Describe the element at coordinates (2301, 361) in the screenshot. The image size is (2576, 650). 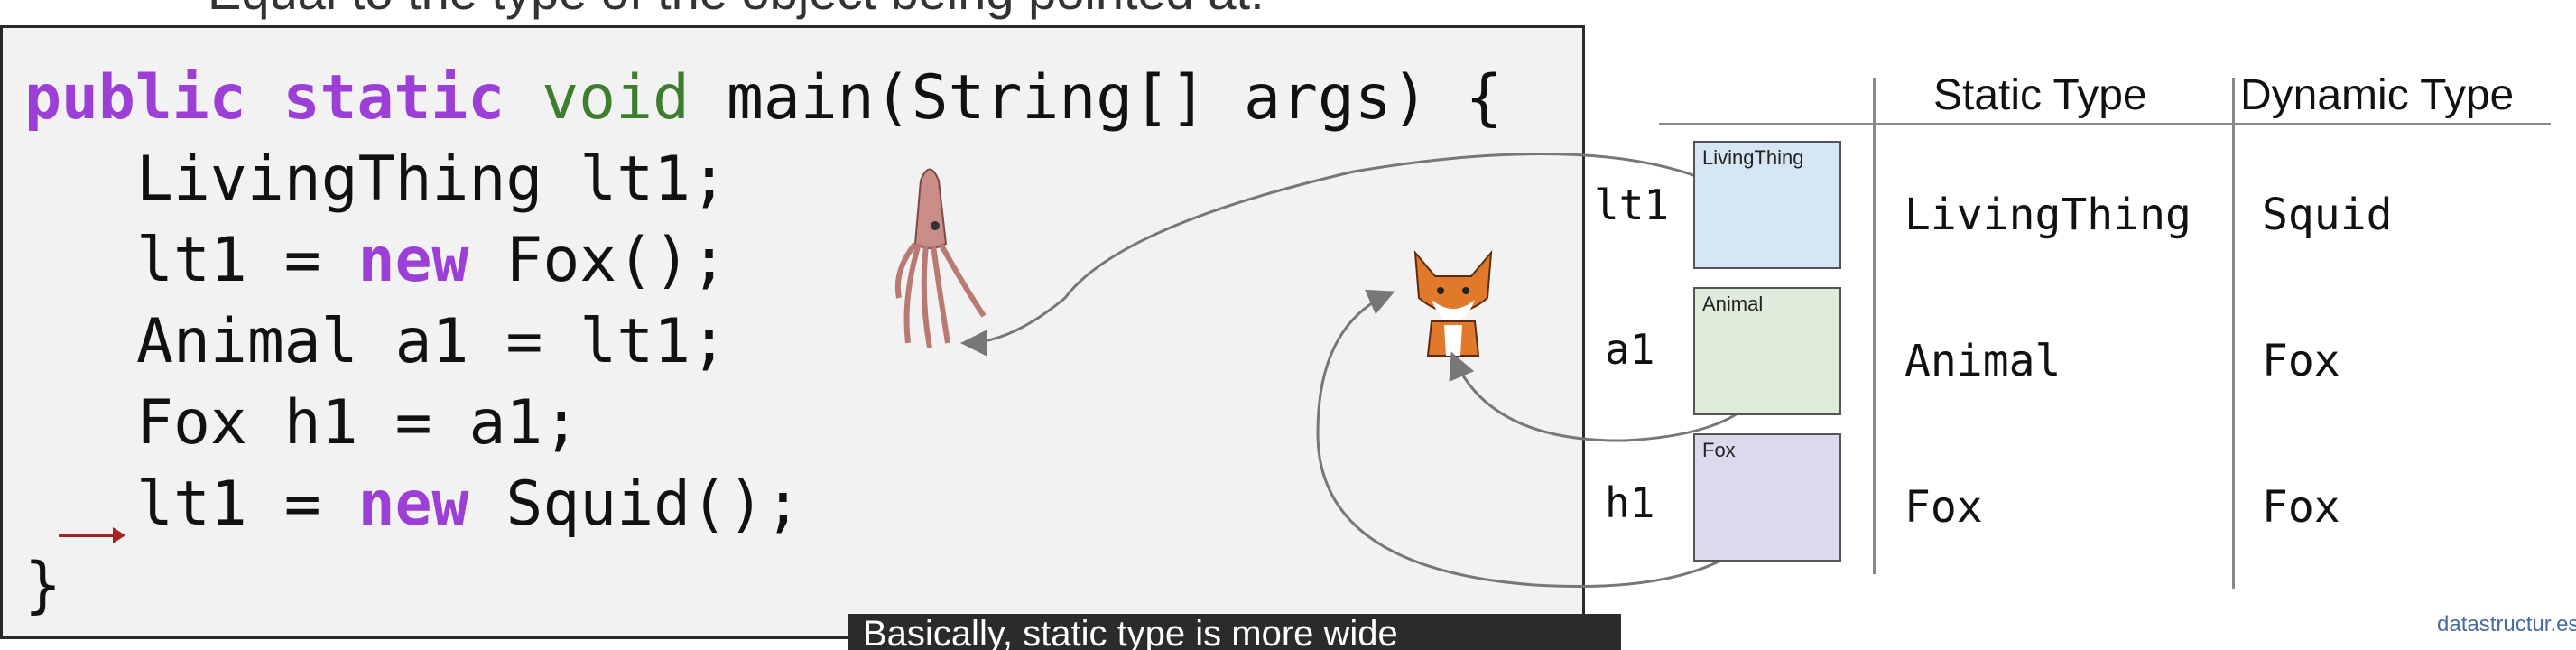
I see `dynamic-type-a1: Fox` at that location.